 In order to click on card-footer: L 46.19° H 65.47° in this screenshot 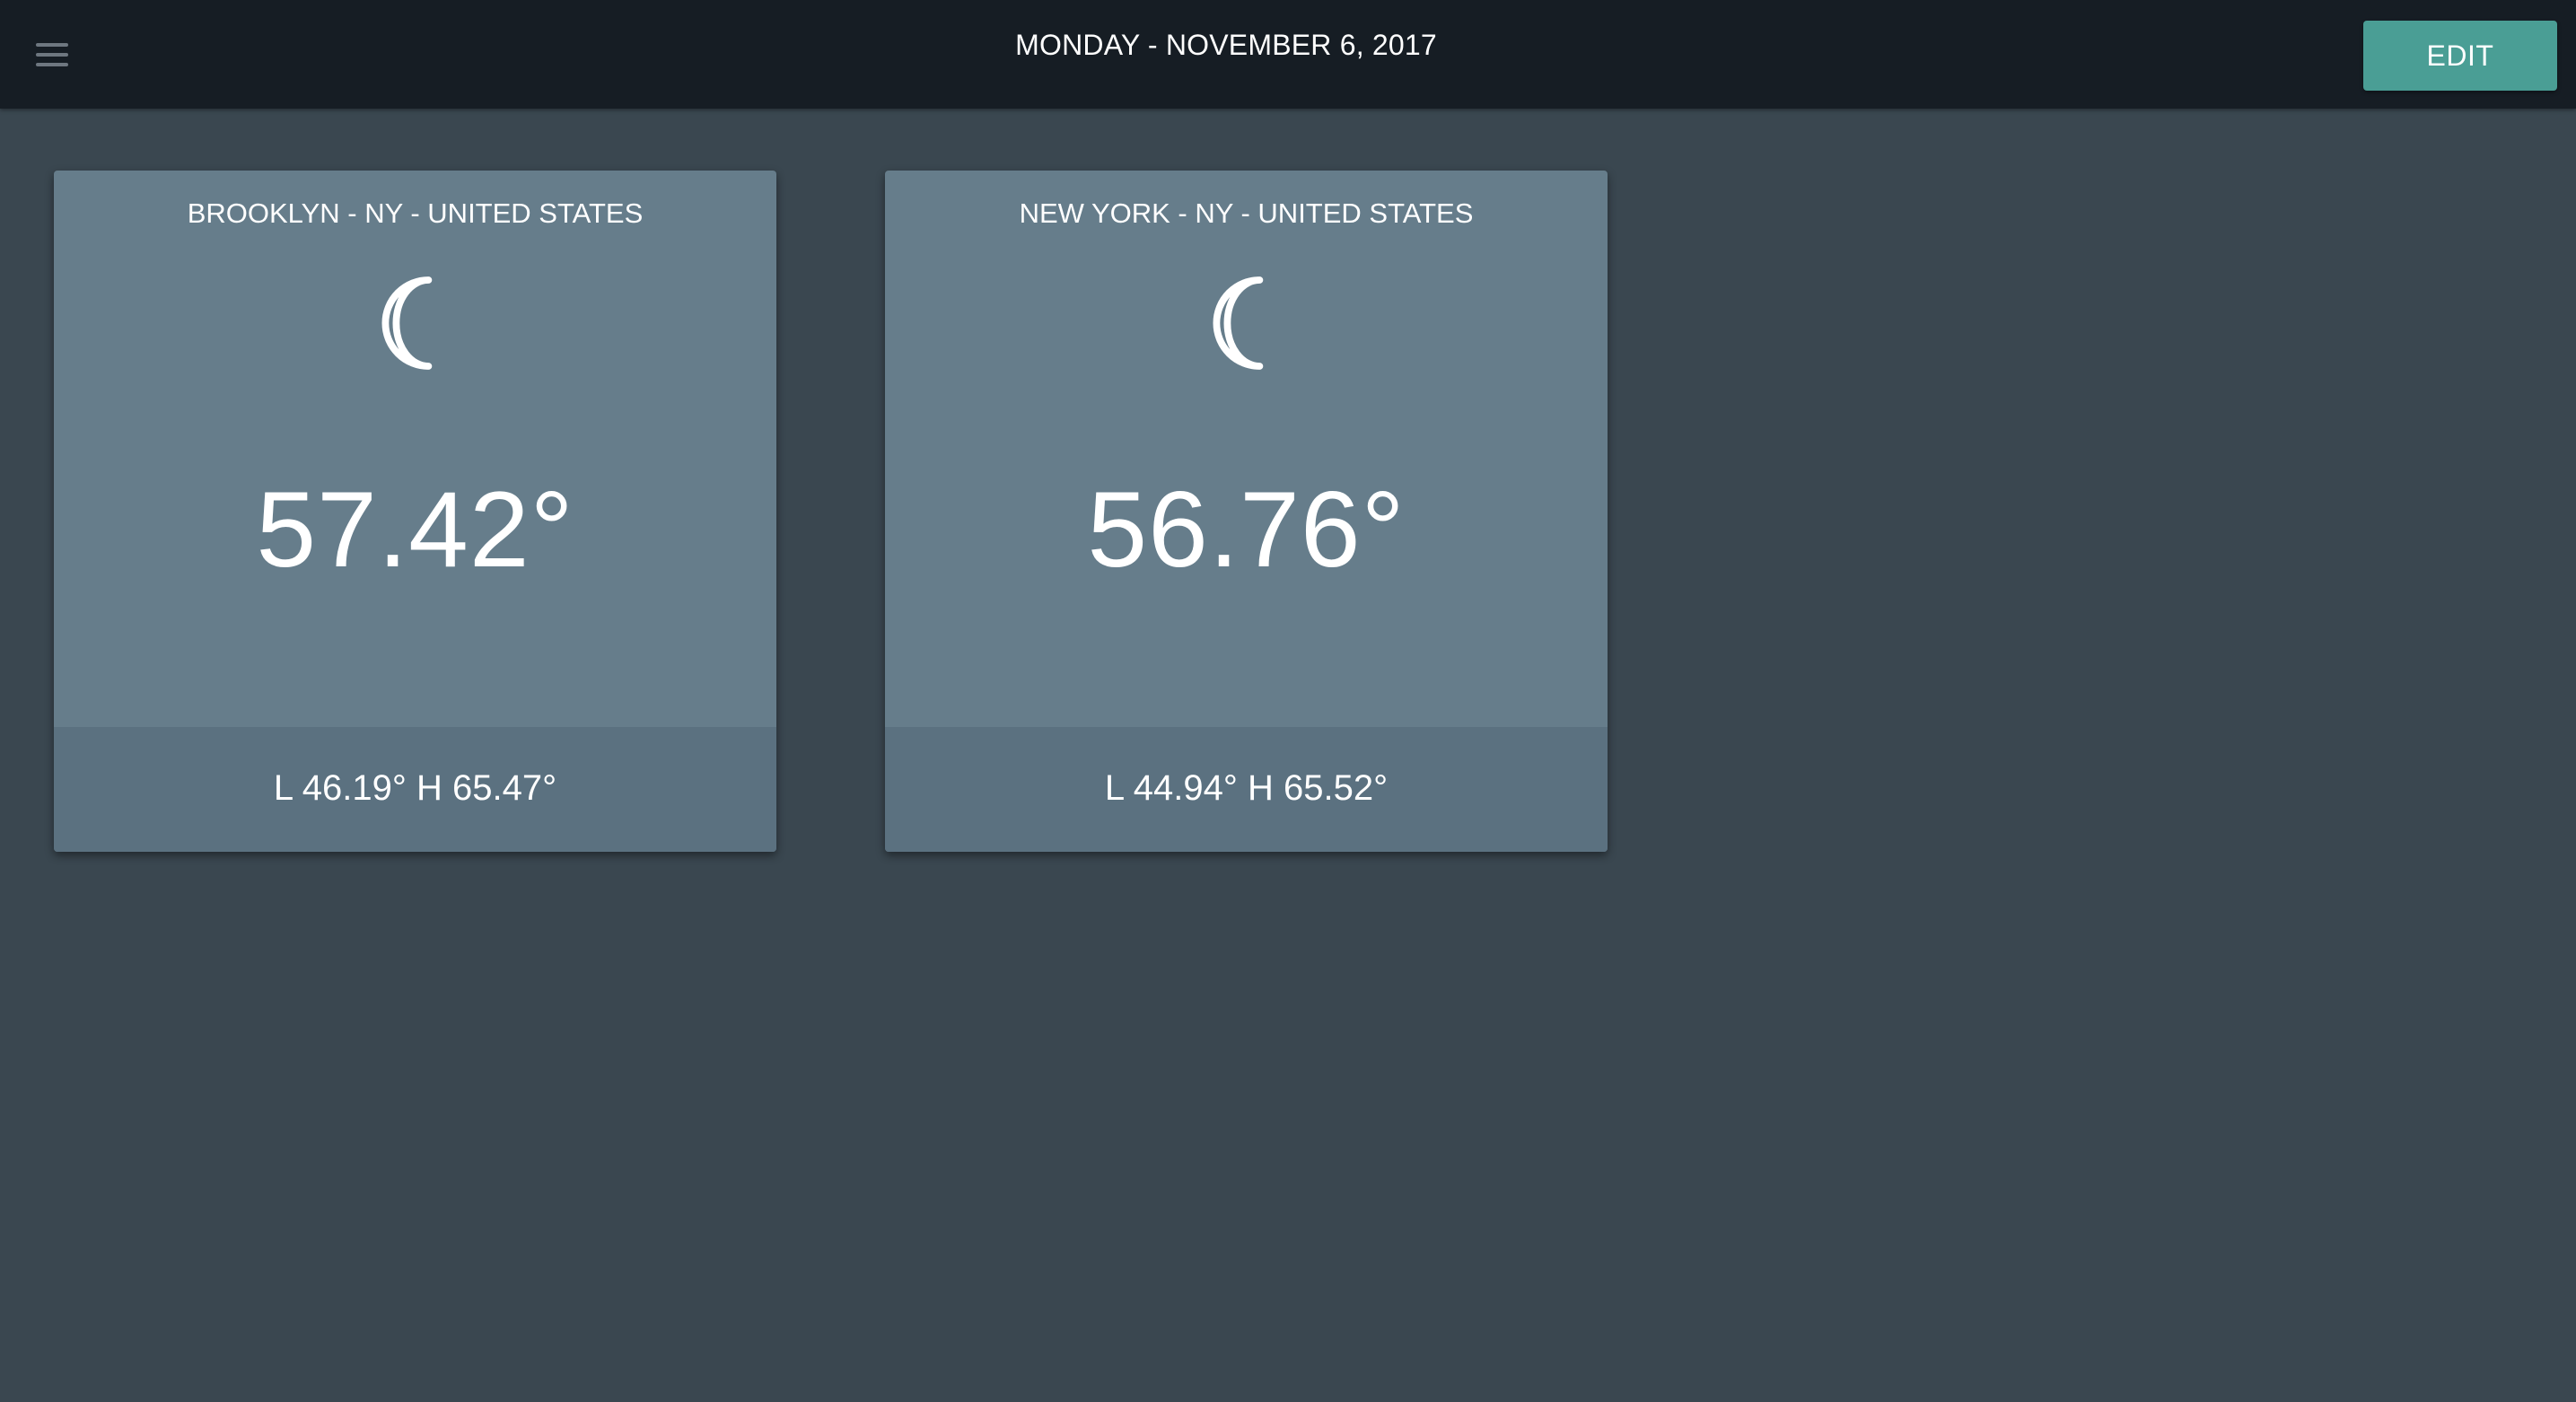, I will do `click(415, 790)`.